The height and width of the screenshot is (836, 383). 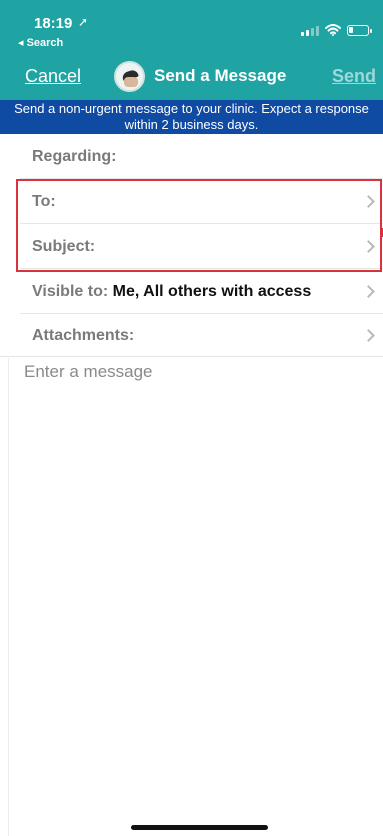 What do you see at coordinates (83, 335) in the screenshot?
I see `attachments-label: Attachments:` at bounding box center [83, 335].